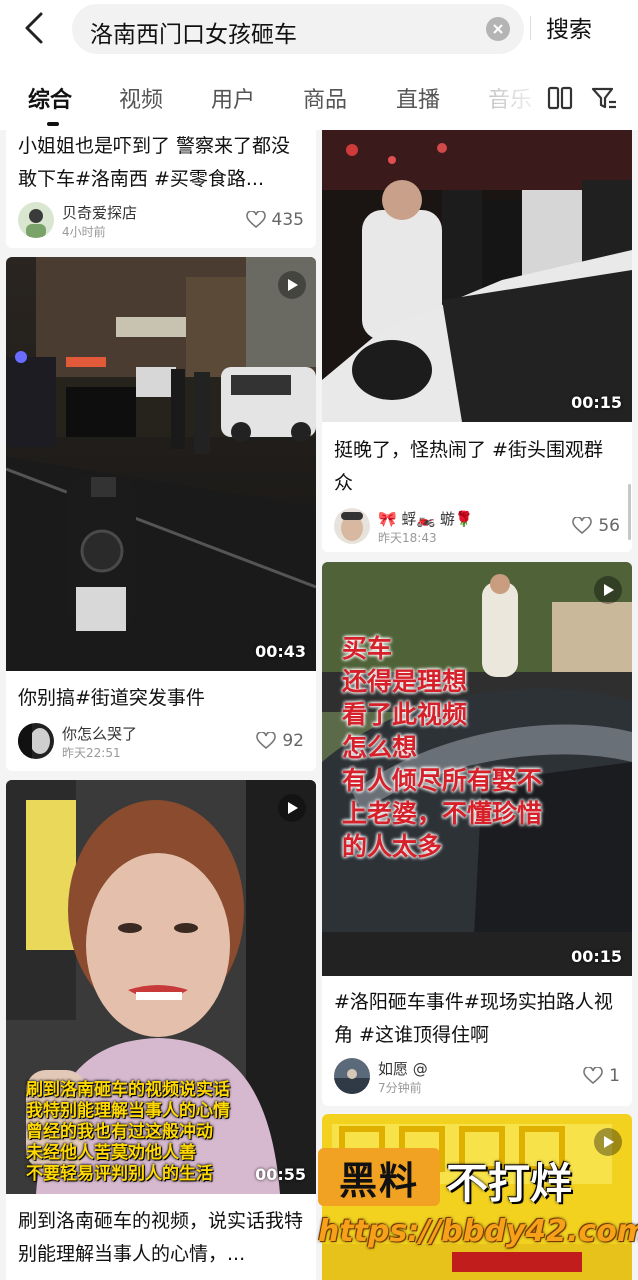 The image size is (638, 1280). I want to click on scrollbar, so click(629, 512).